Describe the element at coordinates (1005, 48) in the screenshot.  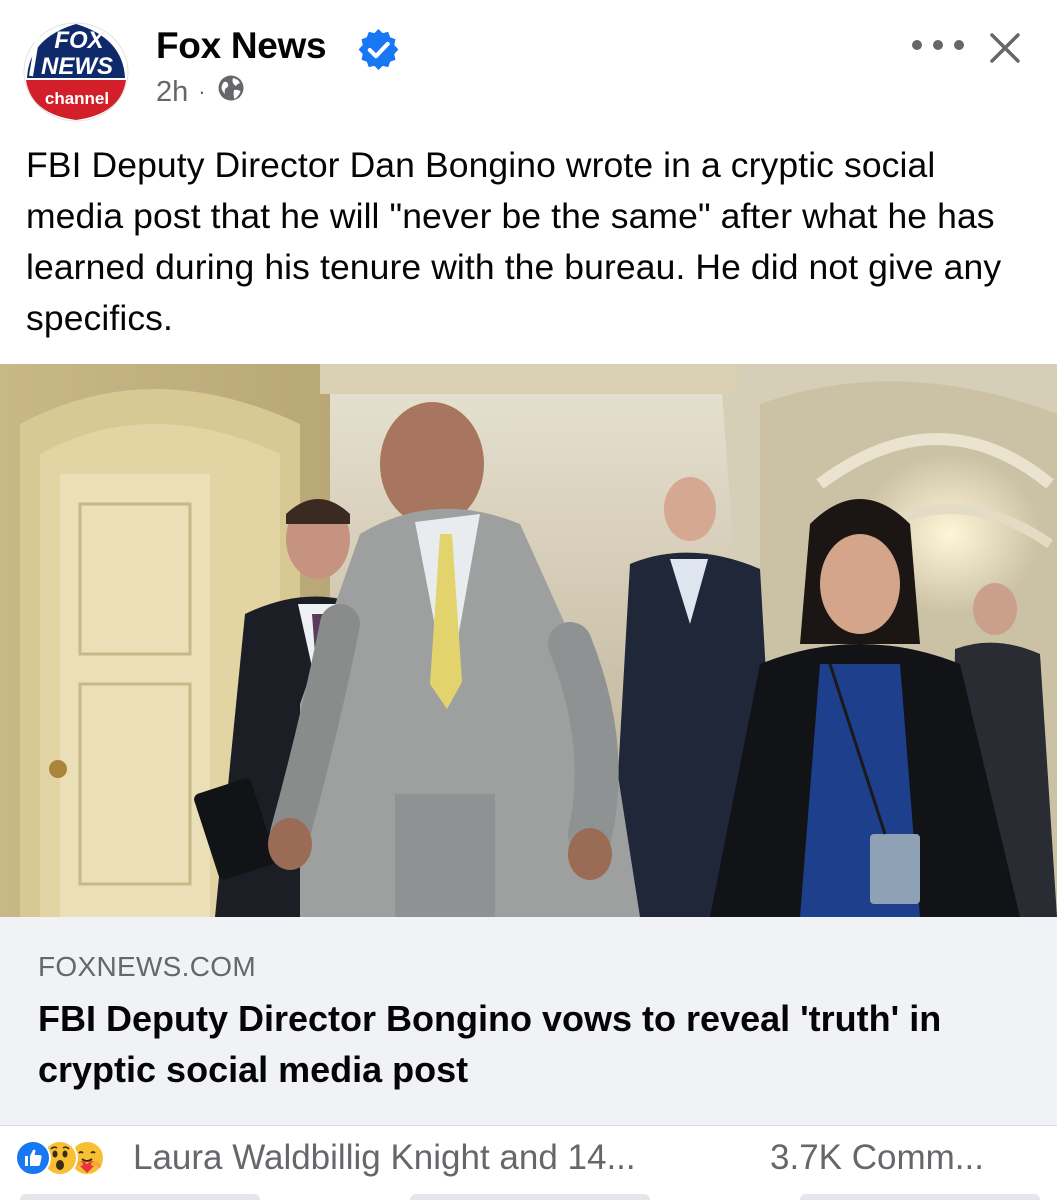
I see `close-icon` at that location.